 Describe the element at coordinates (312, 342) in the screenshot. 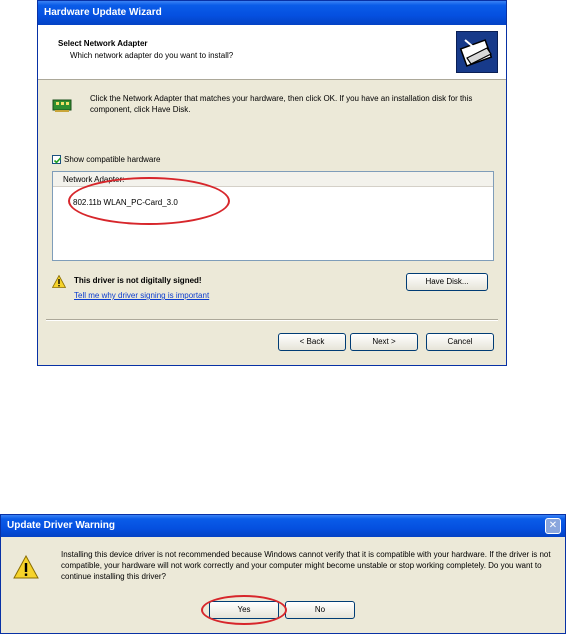

I see `back-button: < Back` at that location.